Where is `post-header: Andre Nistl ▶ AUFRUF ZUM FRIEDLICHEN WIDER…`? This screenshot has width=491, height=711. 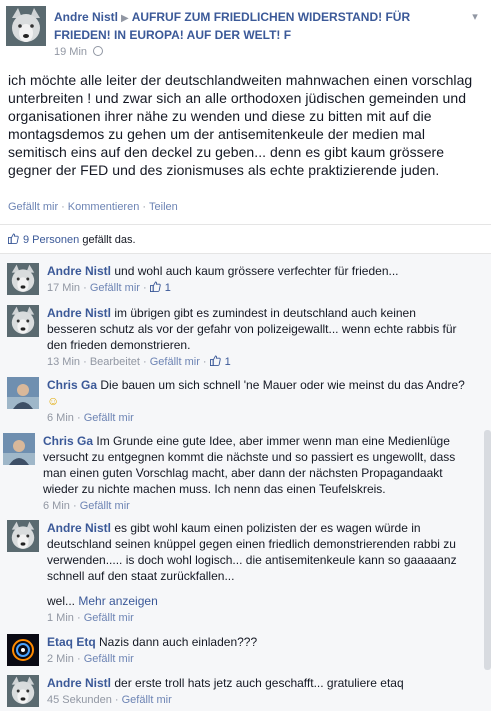 post-header: Andre Nistl ▶ AUFRUF ZUM FRIEDLICHEN WIDER… is located at coordinates (246, 34).